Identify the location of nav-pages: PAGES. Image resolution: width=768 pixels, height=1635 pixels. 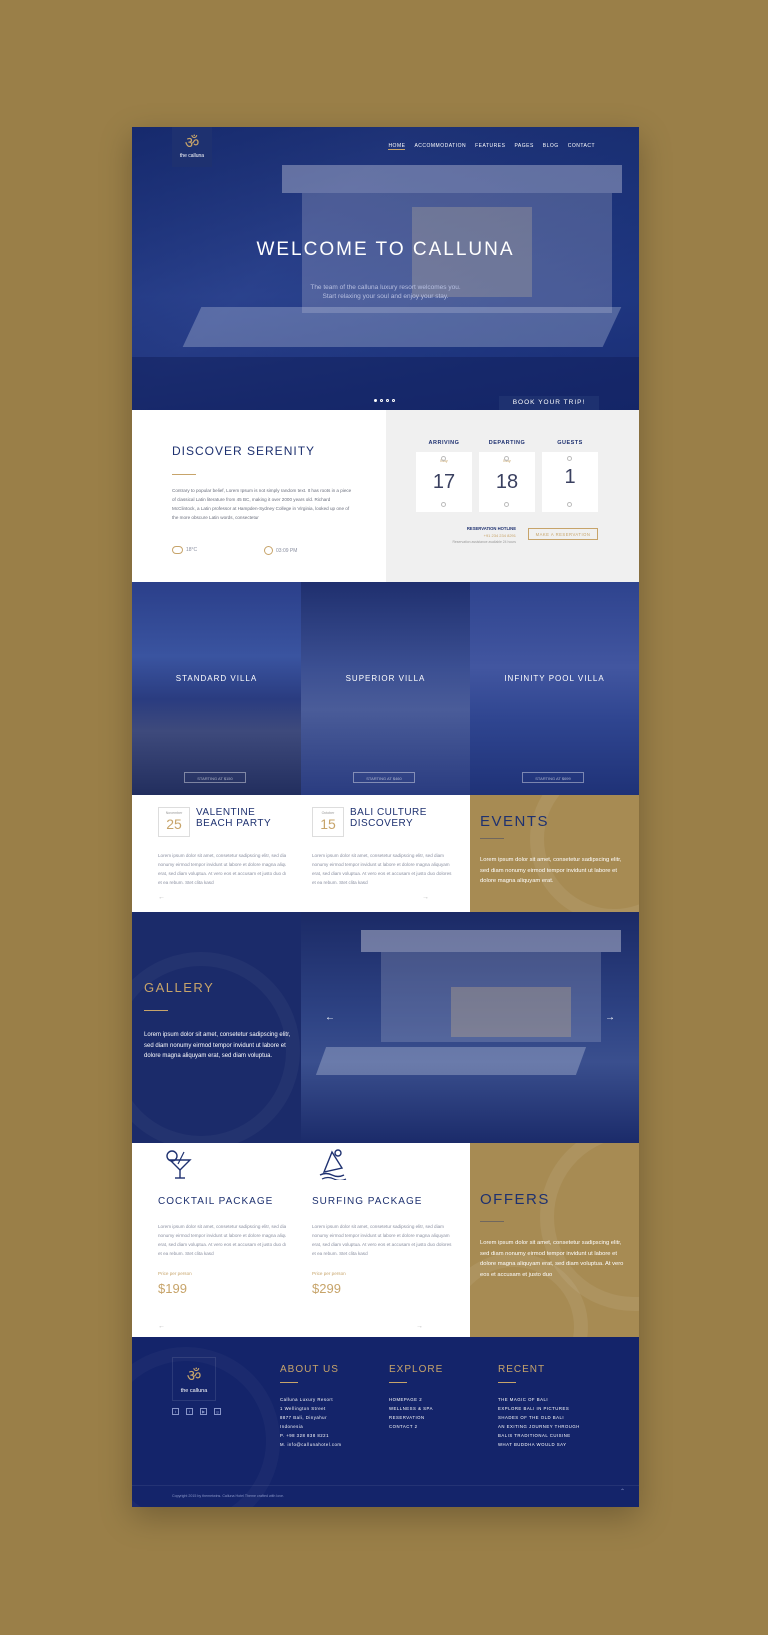
(523, 146).